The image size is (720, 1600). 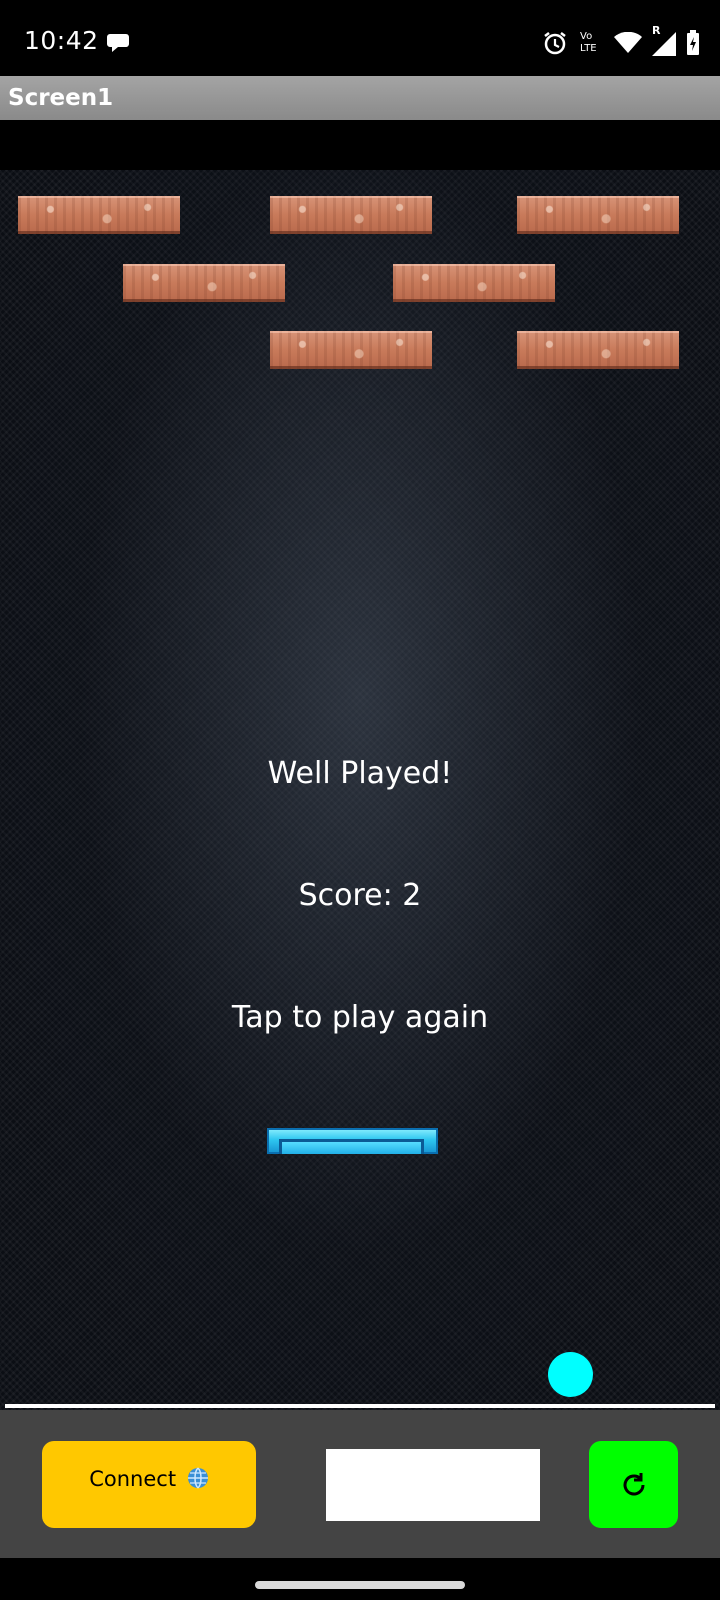 I want to click on status-bar: 10:42 Vo LTE R, so click(x=360, y=38).